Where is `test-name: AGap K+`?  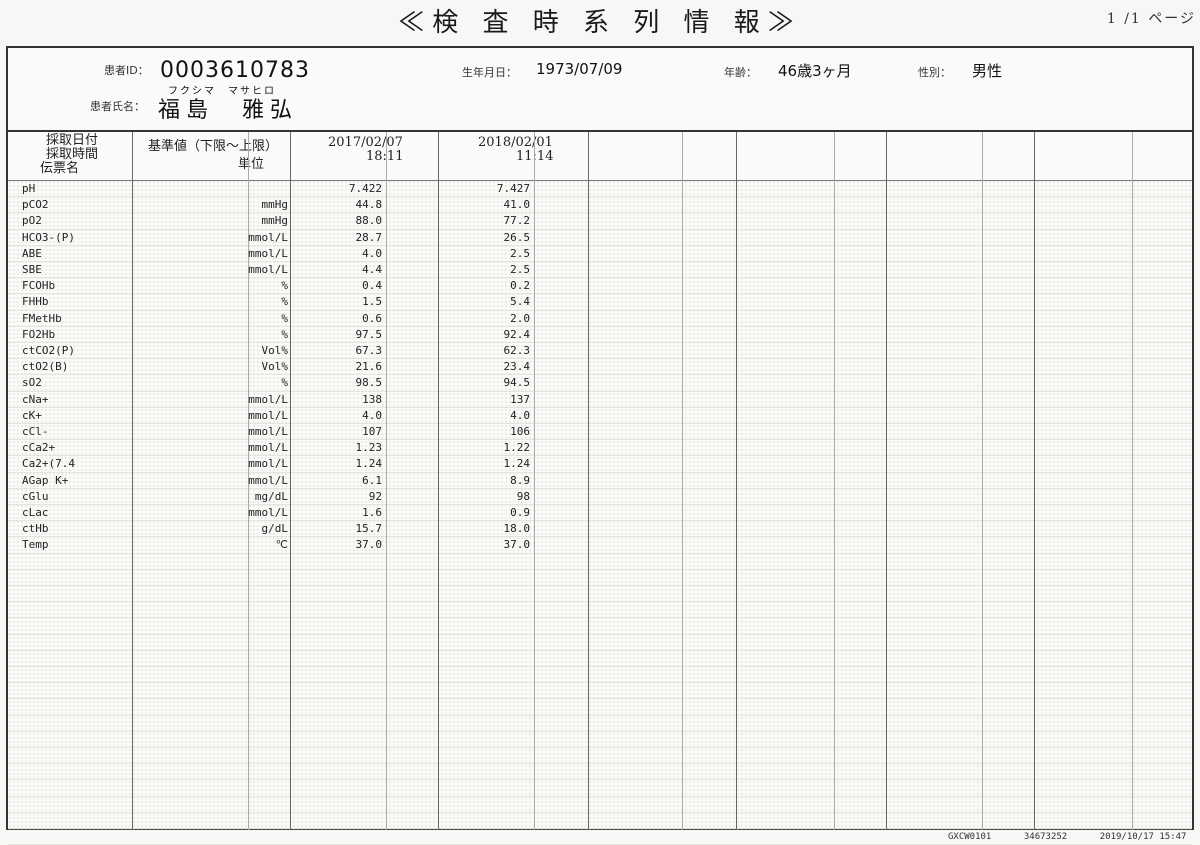
test-name: AGap K+ is located at coordinates (45, 480).